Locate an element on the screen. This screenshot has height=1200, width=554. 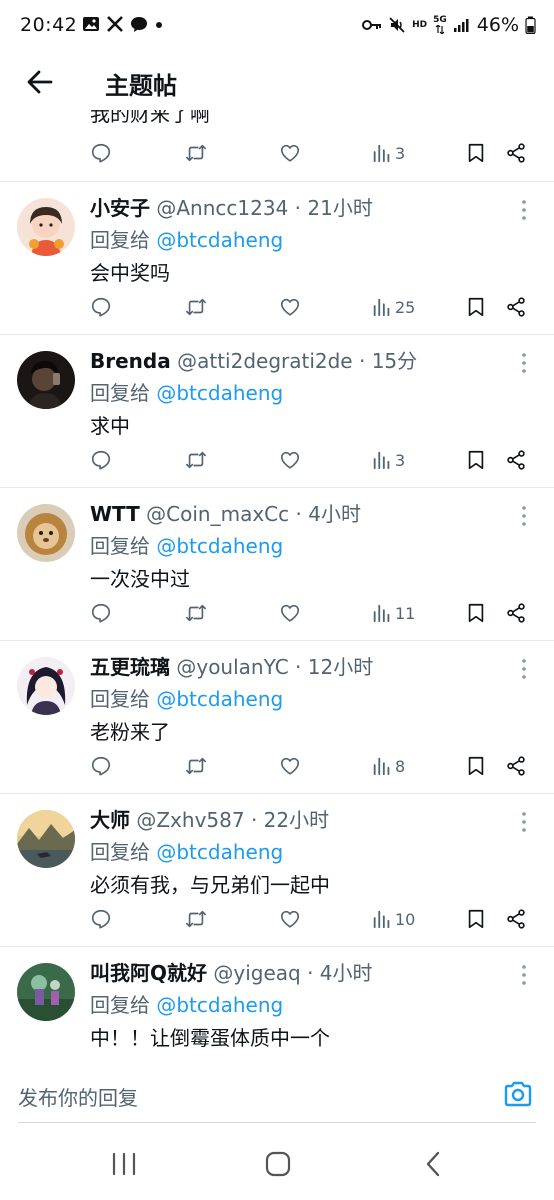
author-name: 叫我阿Q就好 is located at coordinates (148, 973).